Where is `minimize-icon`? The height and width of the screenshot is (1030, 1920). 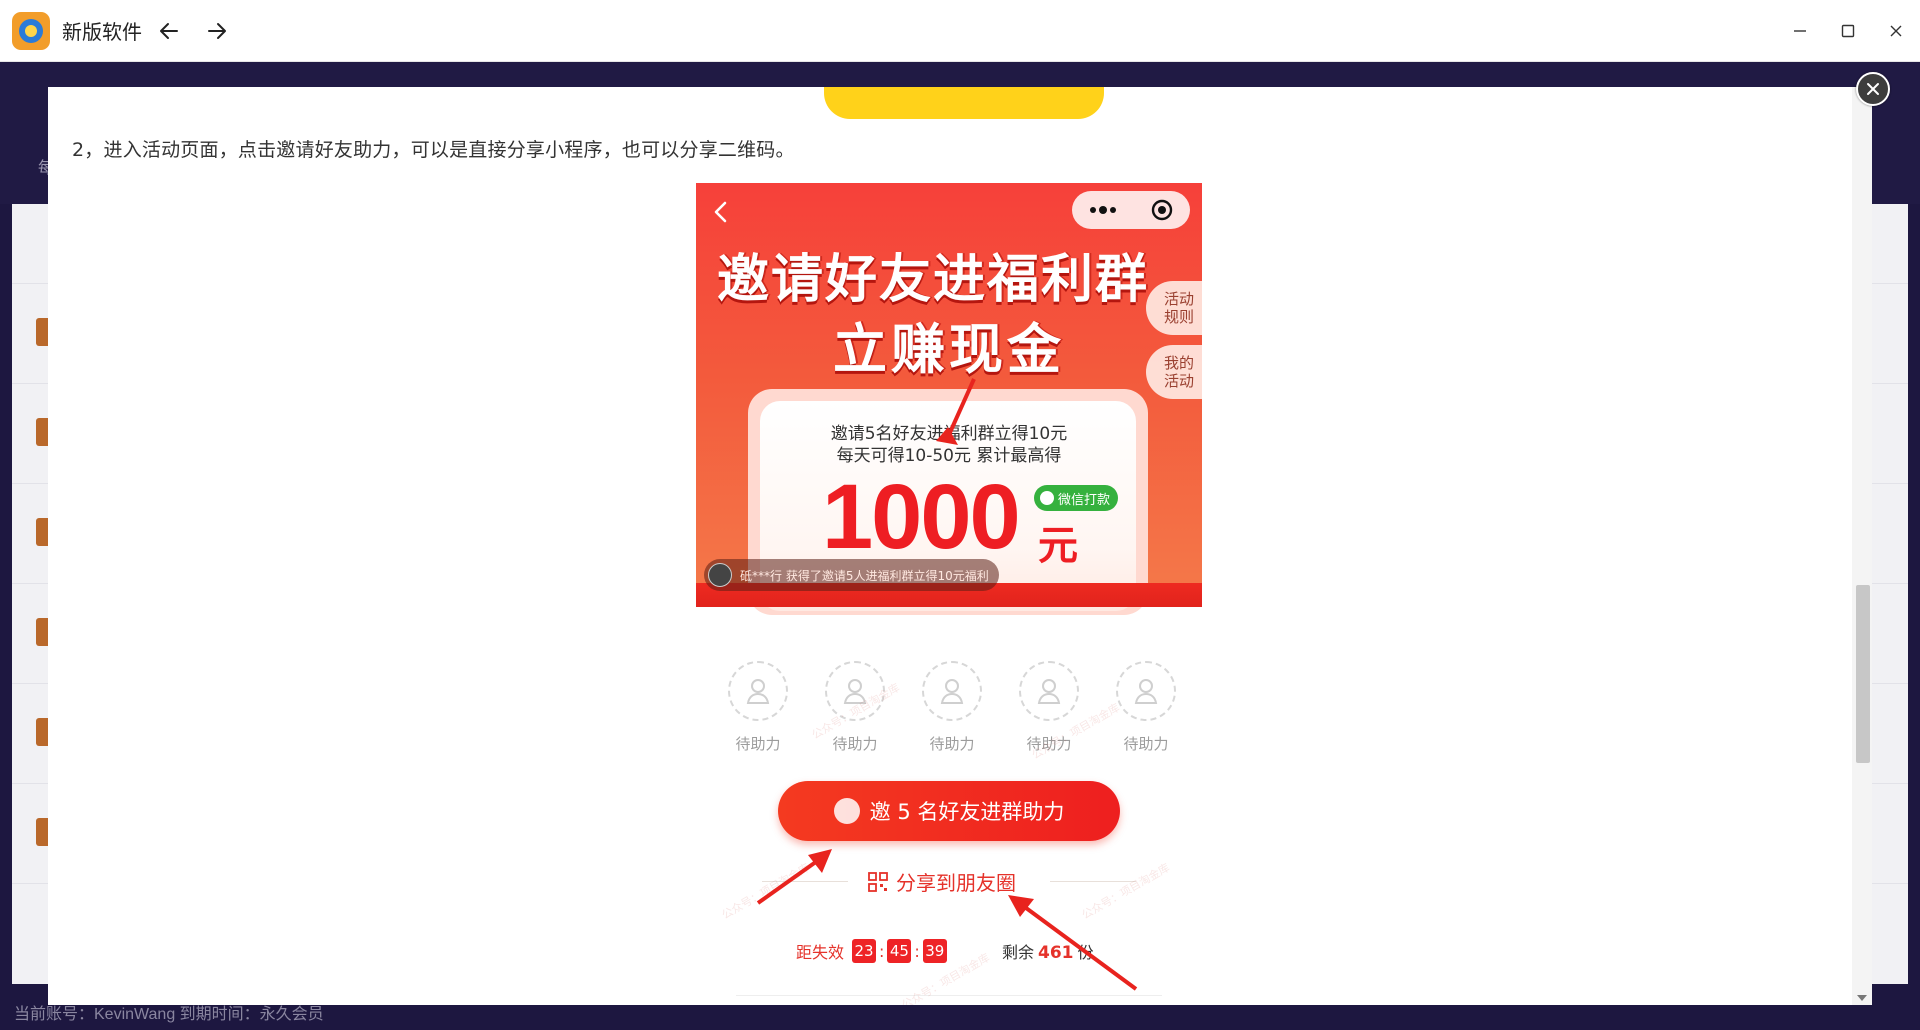
minimize-icon is located at coordinates (1800, 31).